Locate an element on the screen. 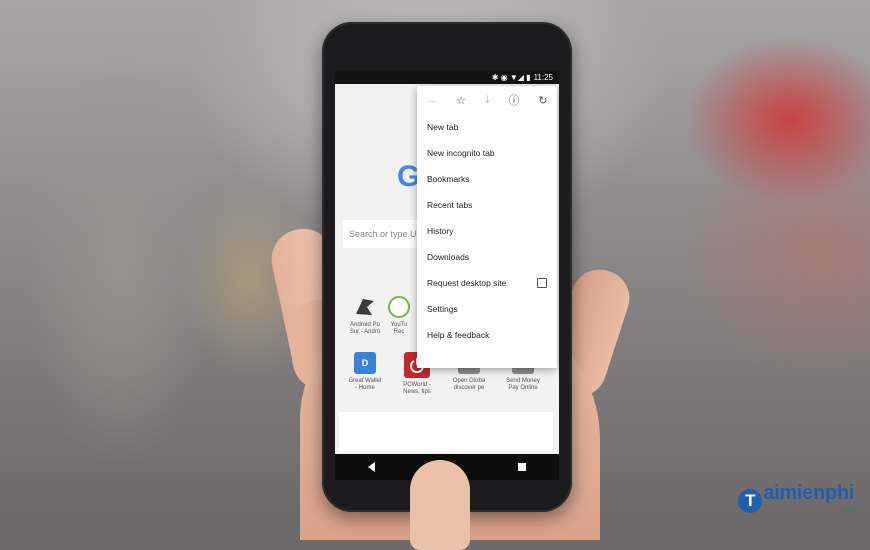  content-card is located at coordinates (446, 432).